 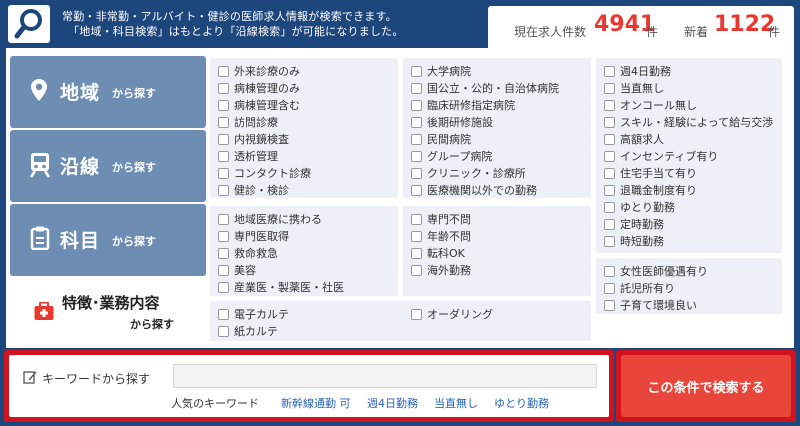 I want to click on checkbox-option: 住宅手当て有り, so click(x=693, y=173).